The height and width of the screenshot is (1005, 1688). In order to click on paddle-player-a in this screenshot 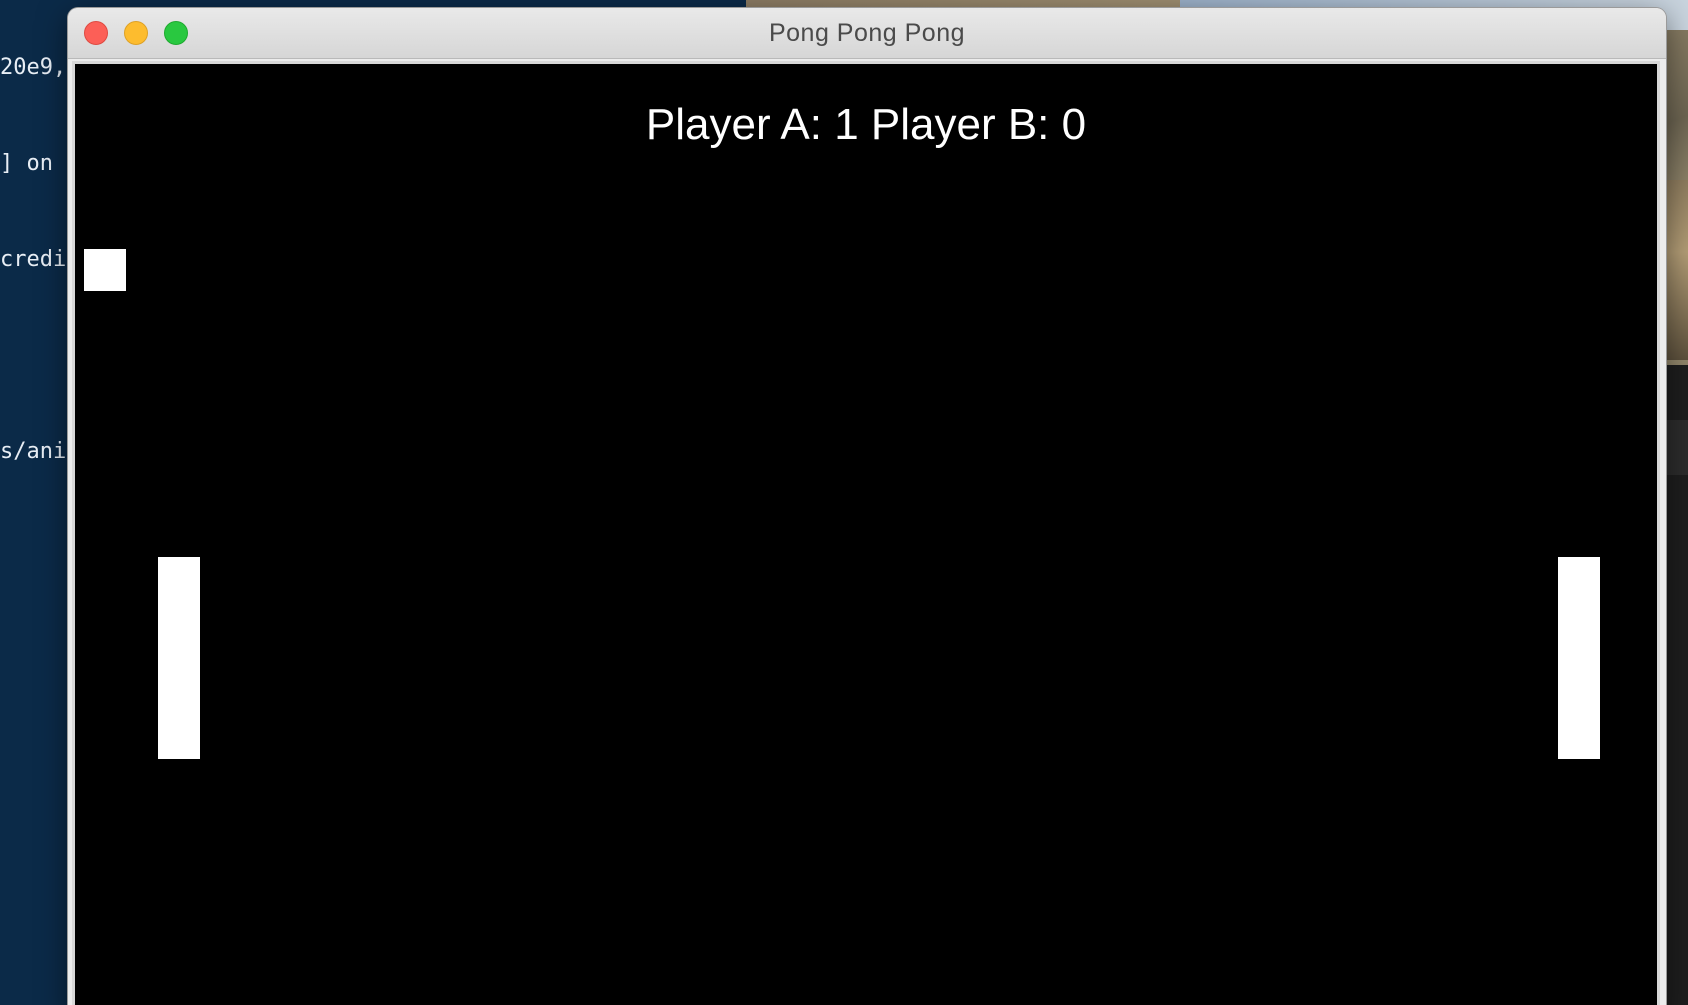, I will do `click(179, 658)`.